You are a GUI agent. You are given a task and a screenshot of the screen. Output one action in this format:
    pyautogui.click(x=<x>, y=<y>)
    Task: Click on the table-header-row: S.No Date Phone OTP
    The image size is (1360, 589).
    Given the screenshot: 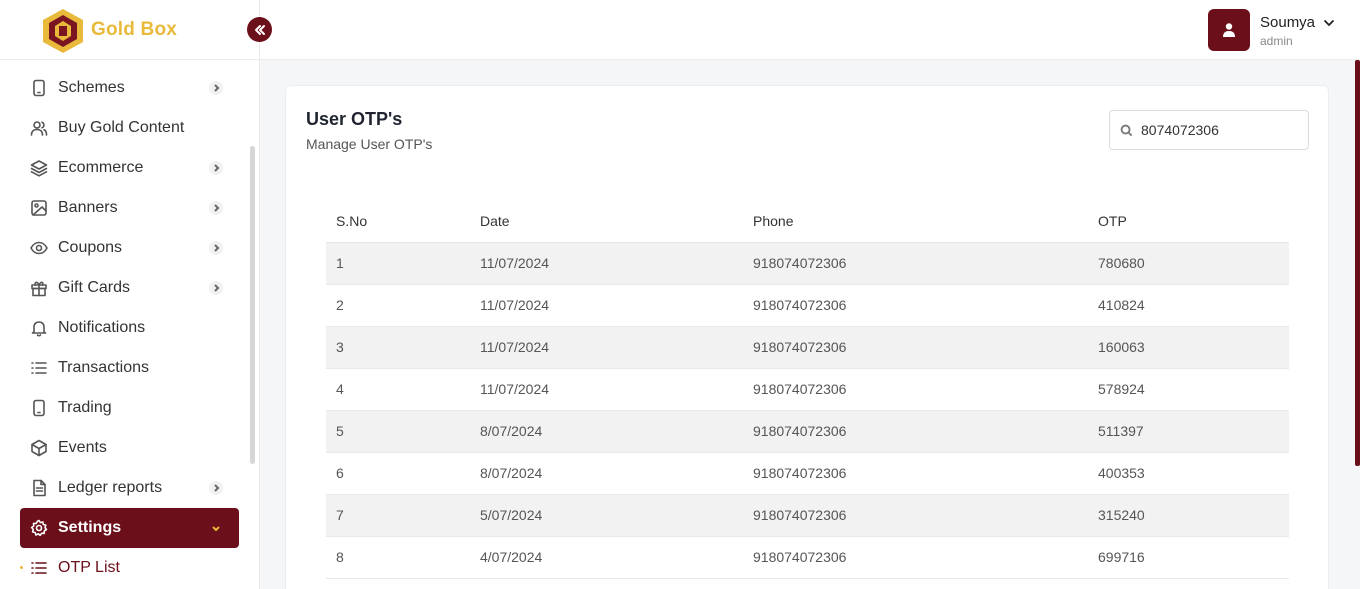 What is the action you would take?
    pyautogui.click(x=807, y=221)
    